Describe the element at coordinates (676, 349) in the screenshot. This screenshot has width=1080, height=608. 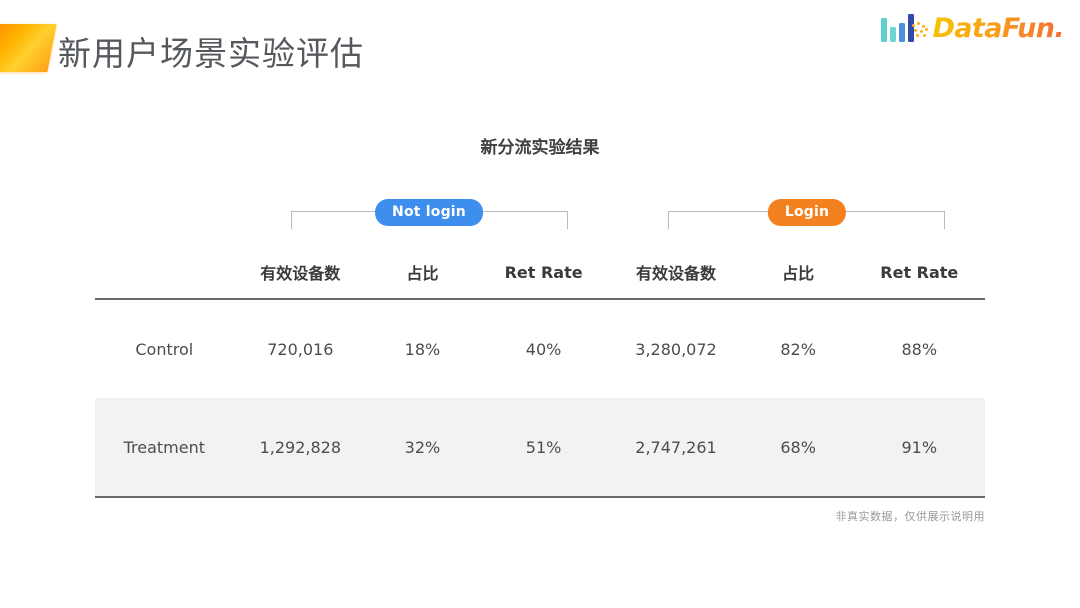
I see `cell-control-login-devices: 3,280,072` at that location.